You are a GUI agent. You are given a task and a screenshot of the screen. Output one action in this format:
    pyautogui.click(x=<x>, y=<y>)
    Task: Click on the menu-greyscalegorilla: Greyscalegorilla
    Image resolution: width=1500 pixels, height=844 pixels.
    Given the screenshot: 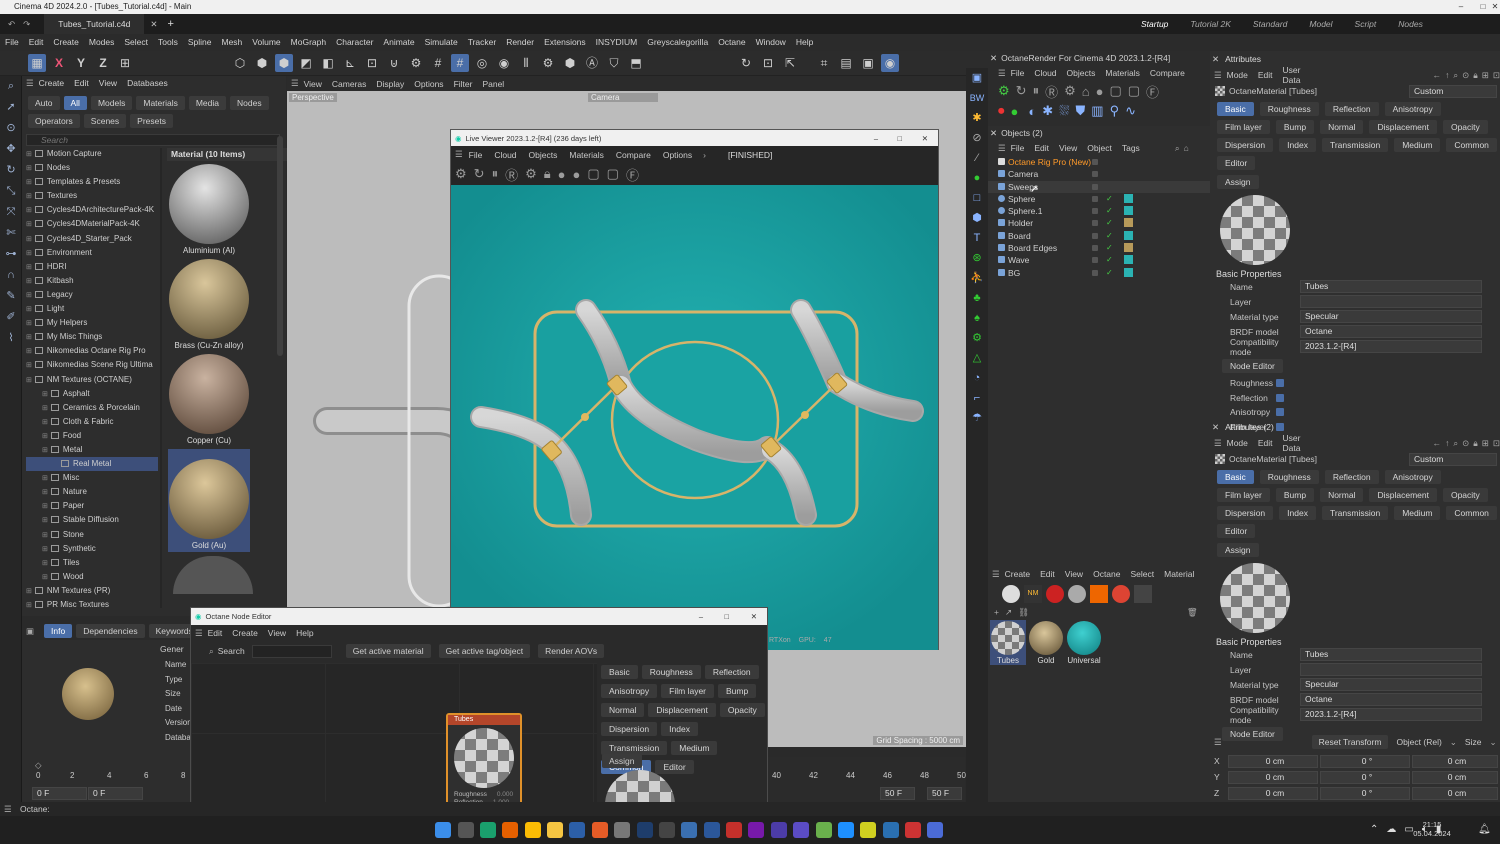 What is the action you would take?
    pyautogui.click(x=677, y=42)
    